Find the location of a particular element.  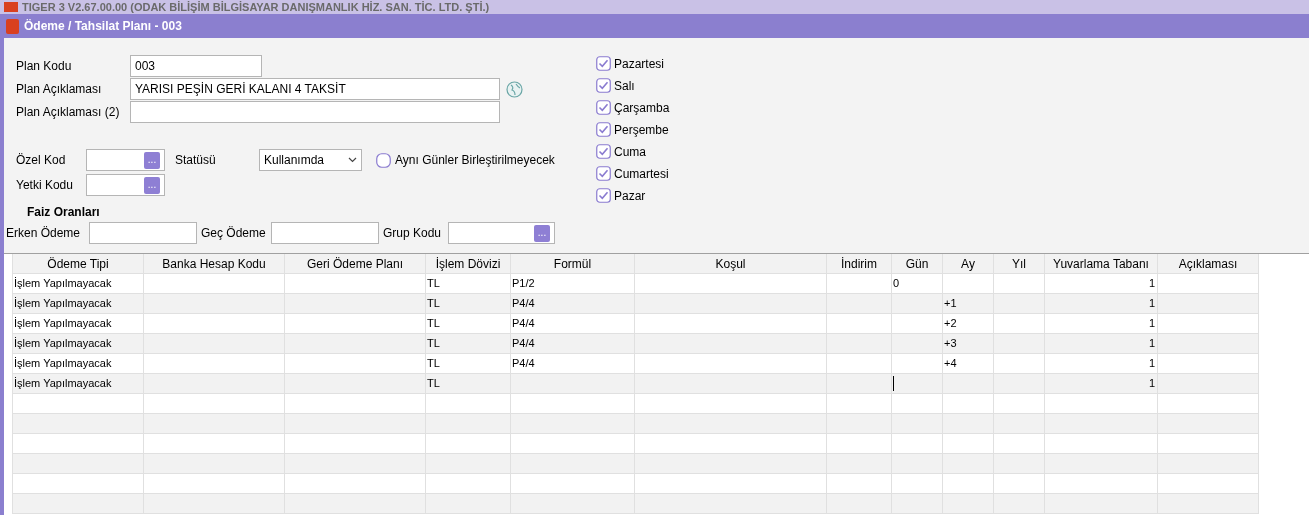

section-title: Faiz Oranları is located at coordinates (63, 212).